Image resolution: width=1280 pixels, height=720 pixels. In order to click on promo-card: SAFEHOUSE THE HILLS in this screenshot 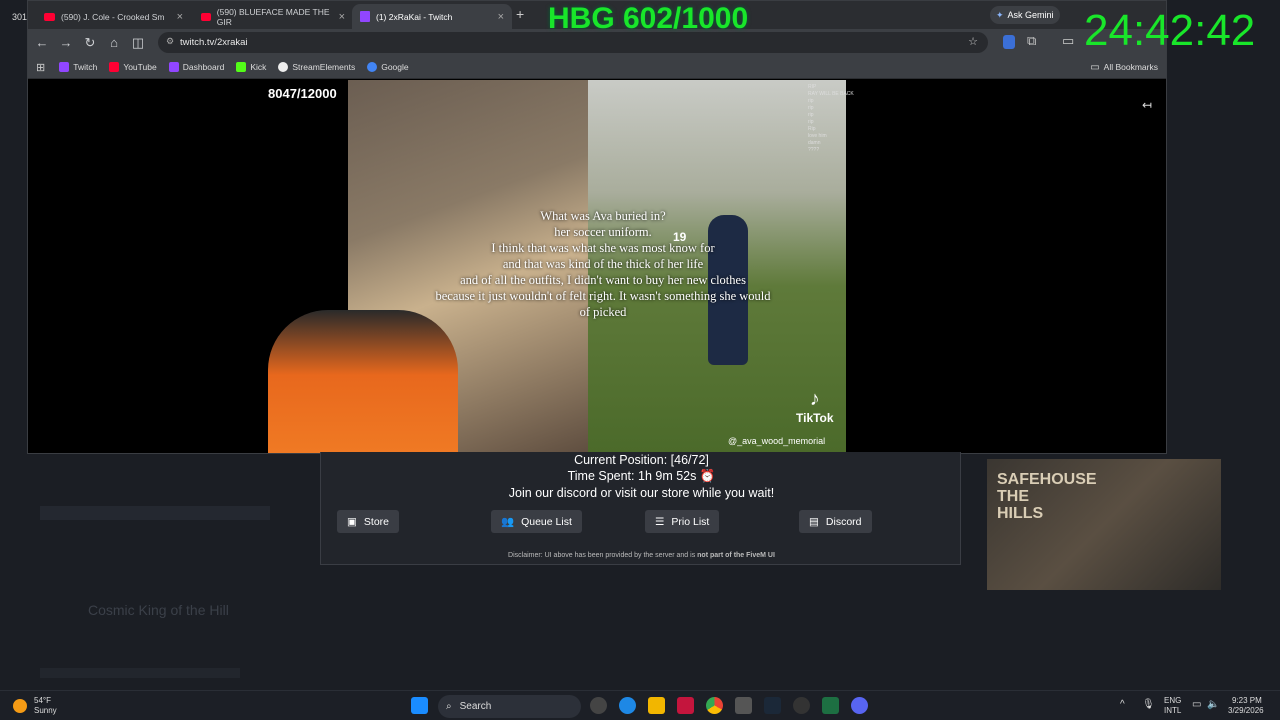, I will do `click(1104, 524)`.